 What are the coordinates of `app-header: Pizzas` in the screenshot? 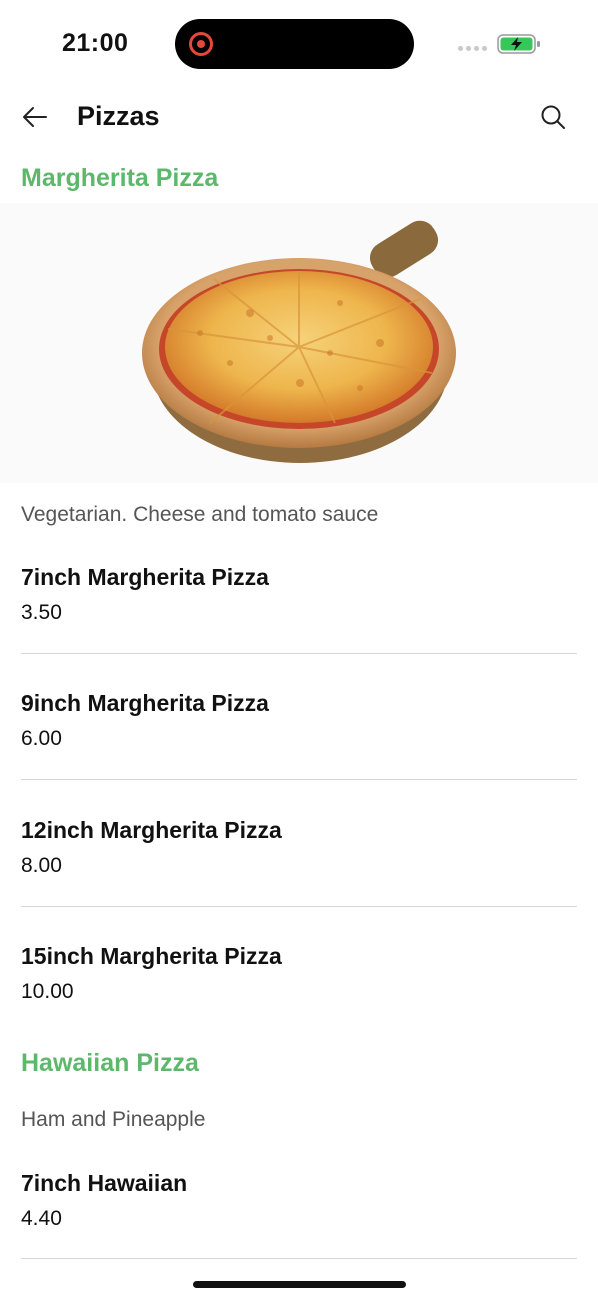 It's located at (299, 119).